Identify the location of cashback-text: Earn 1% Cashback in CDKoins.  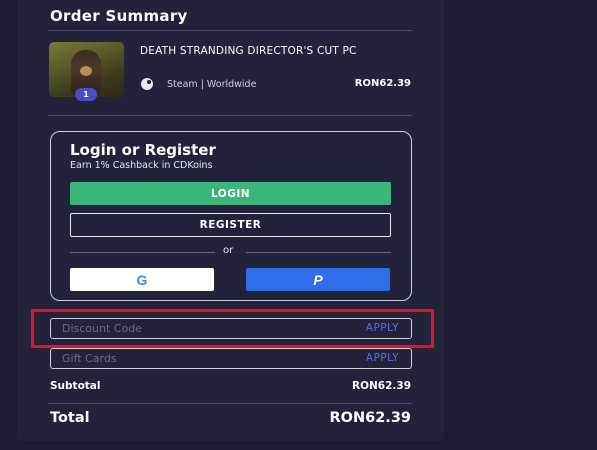
(141, 165).